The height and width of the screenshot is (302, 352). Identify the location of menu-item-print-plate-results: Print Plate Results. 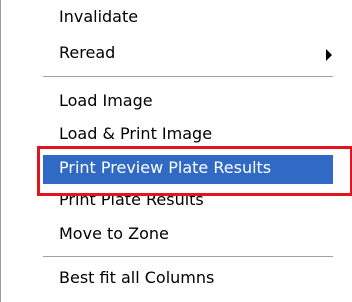
(188, 201).